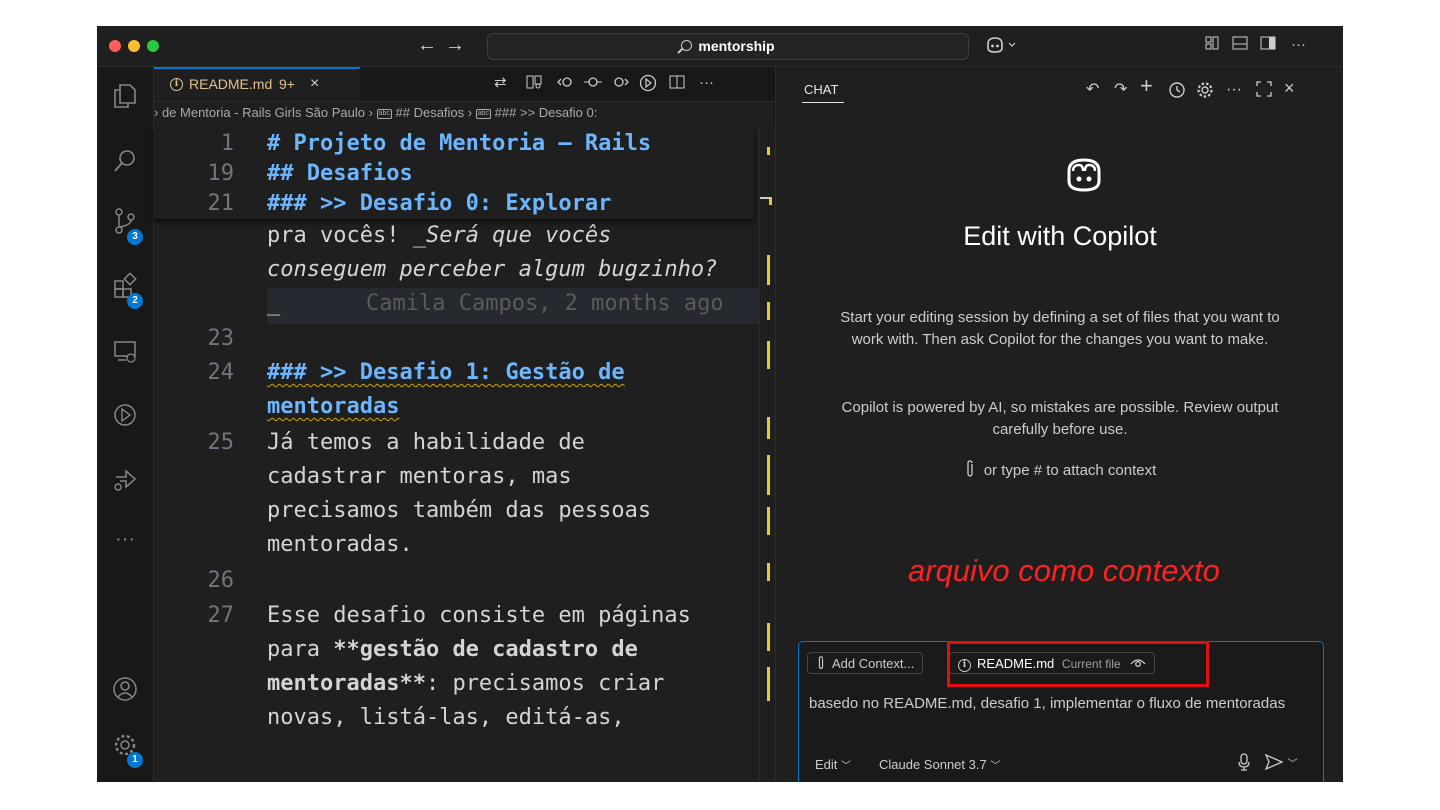 The width and height of the screenshot is (1440, 810). I want to click on git-blame-annotation: Camila Campos, 2 months ago, so click(545, 303).